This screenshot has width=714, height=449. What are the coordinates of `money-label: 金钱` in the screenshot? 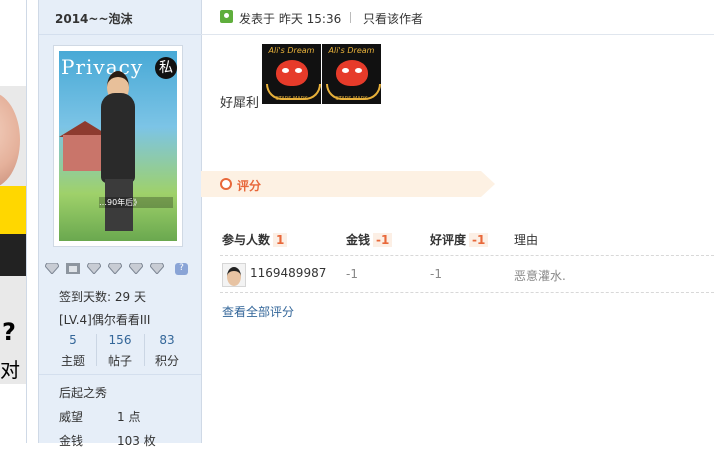 It's located at (71, 441).